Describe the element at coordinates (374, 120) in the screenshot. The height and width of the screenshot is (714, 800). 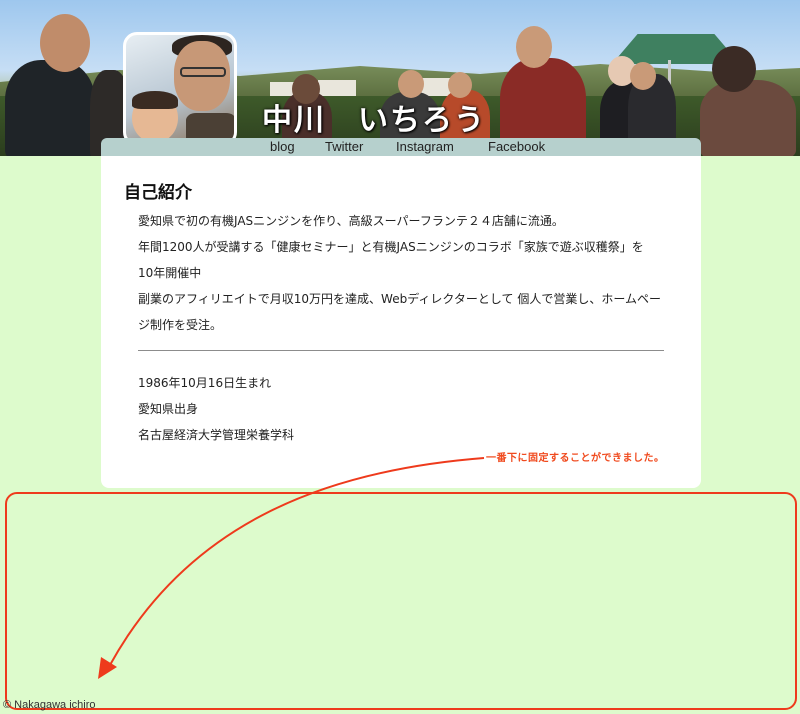
I see `profile-name: 中川 いちろう` at that location.